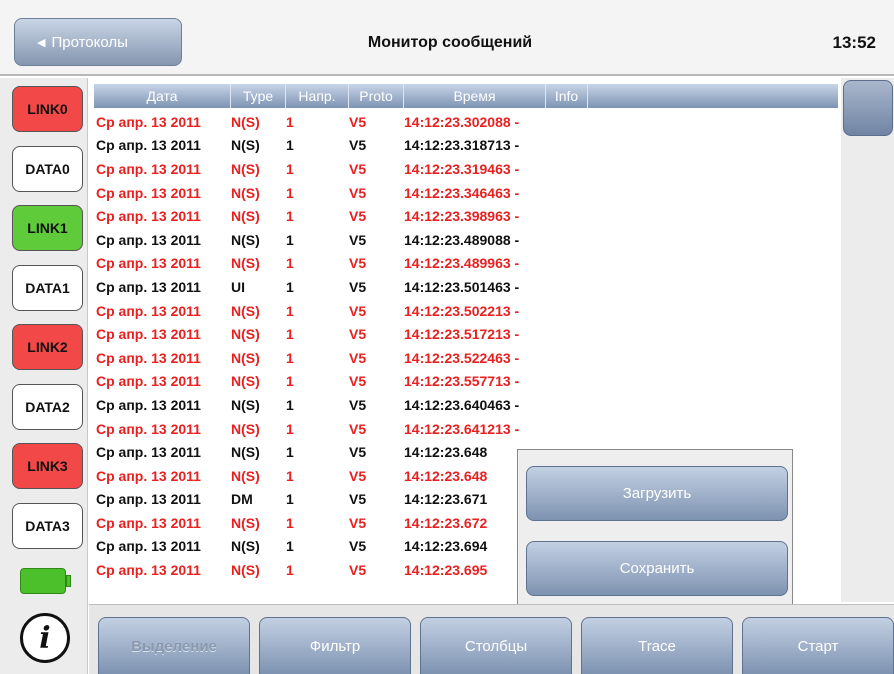  I want to click on side-button-data0: DATA0, so click(47, 168).